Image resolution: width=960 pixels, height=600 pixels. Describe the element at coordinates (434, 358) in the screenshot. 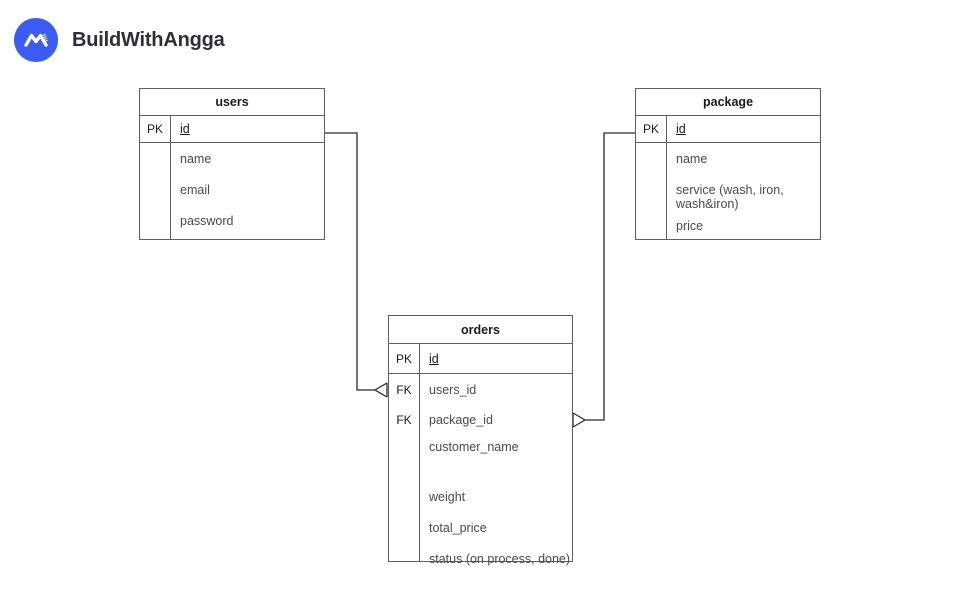

I see `entity-orders-field-id-text: id` at that location.